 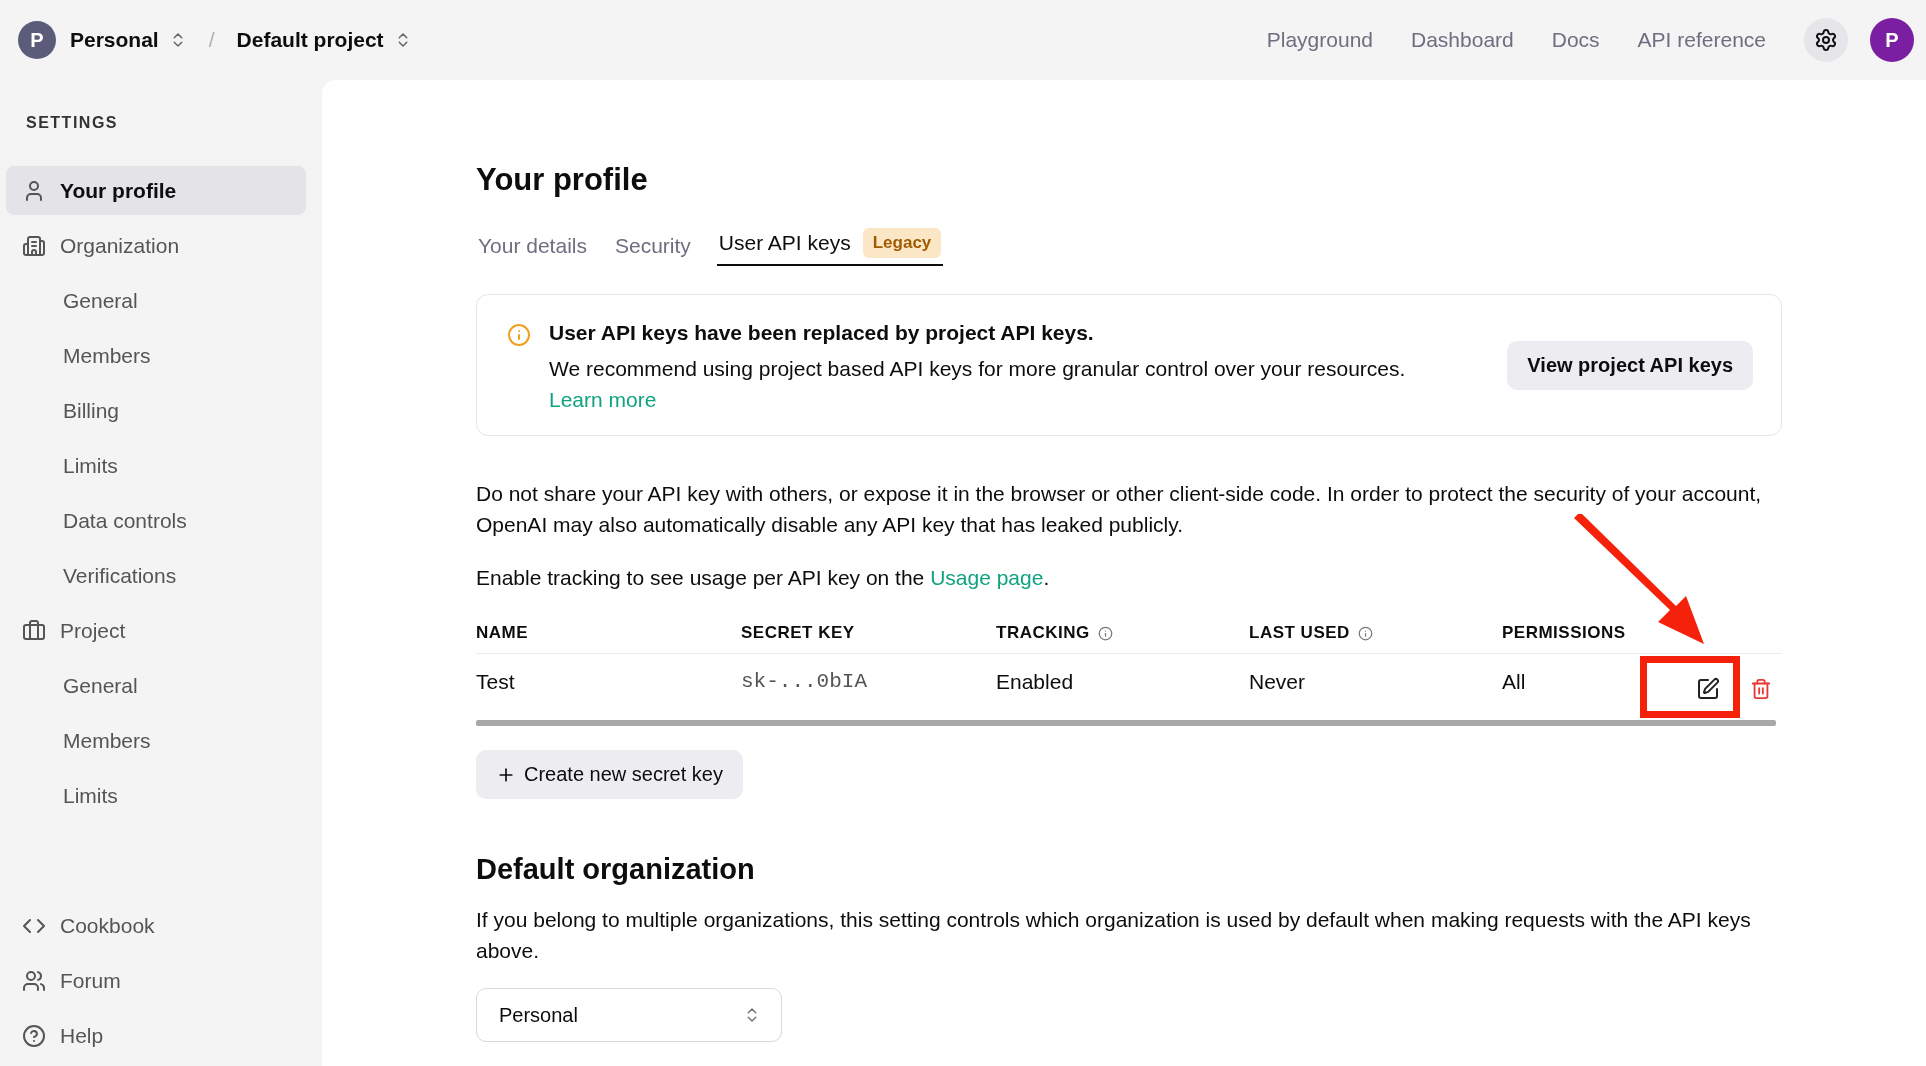 I want to click on org-switcher: Personal, so click(x=114, y=40).